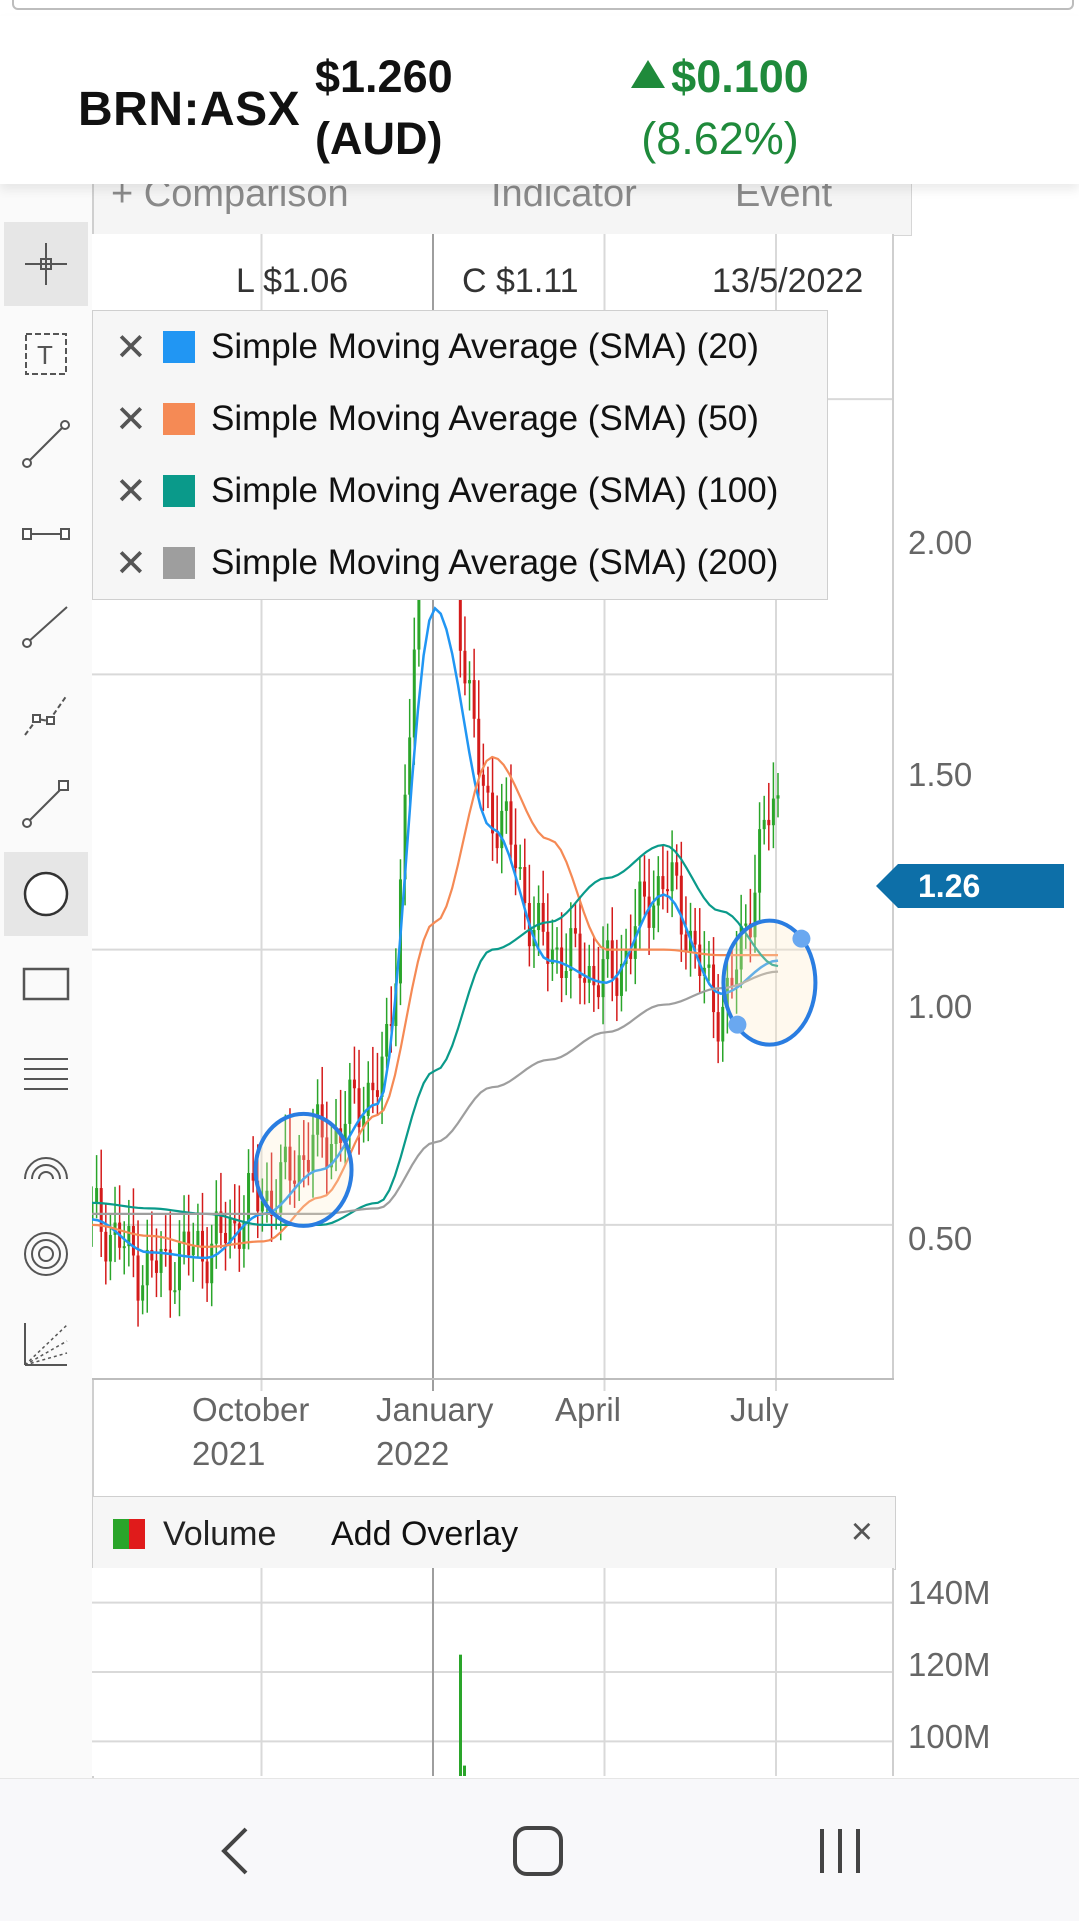  What do you see at coordinates (840, 1851) in the screenshot?
I see `recents-button` at bounding box center [840, 1851].